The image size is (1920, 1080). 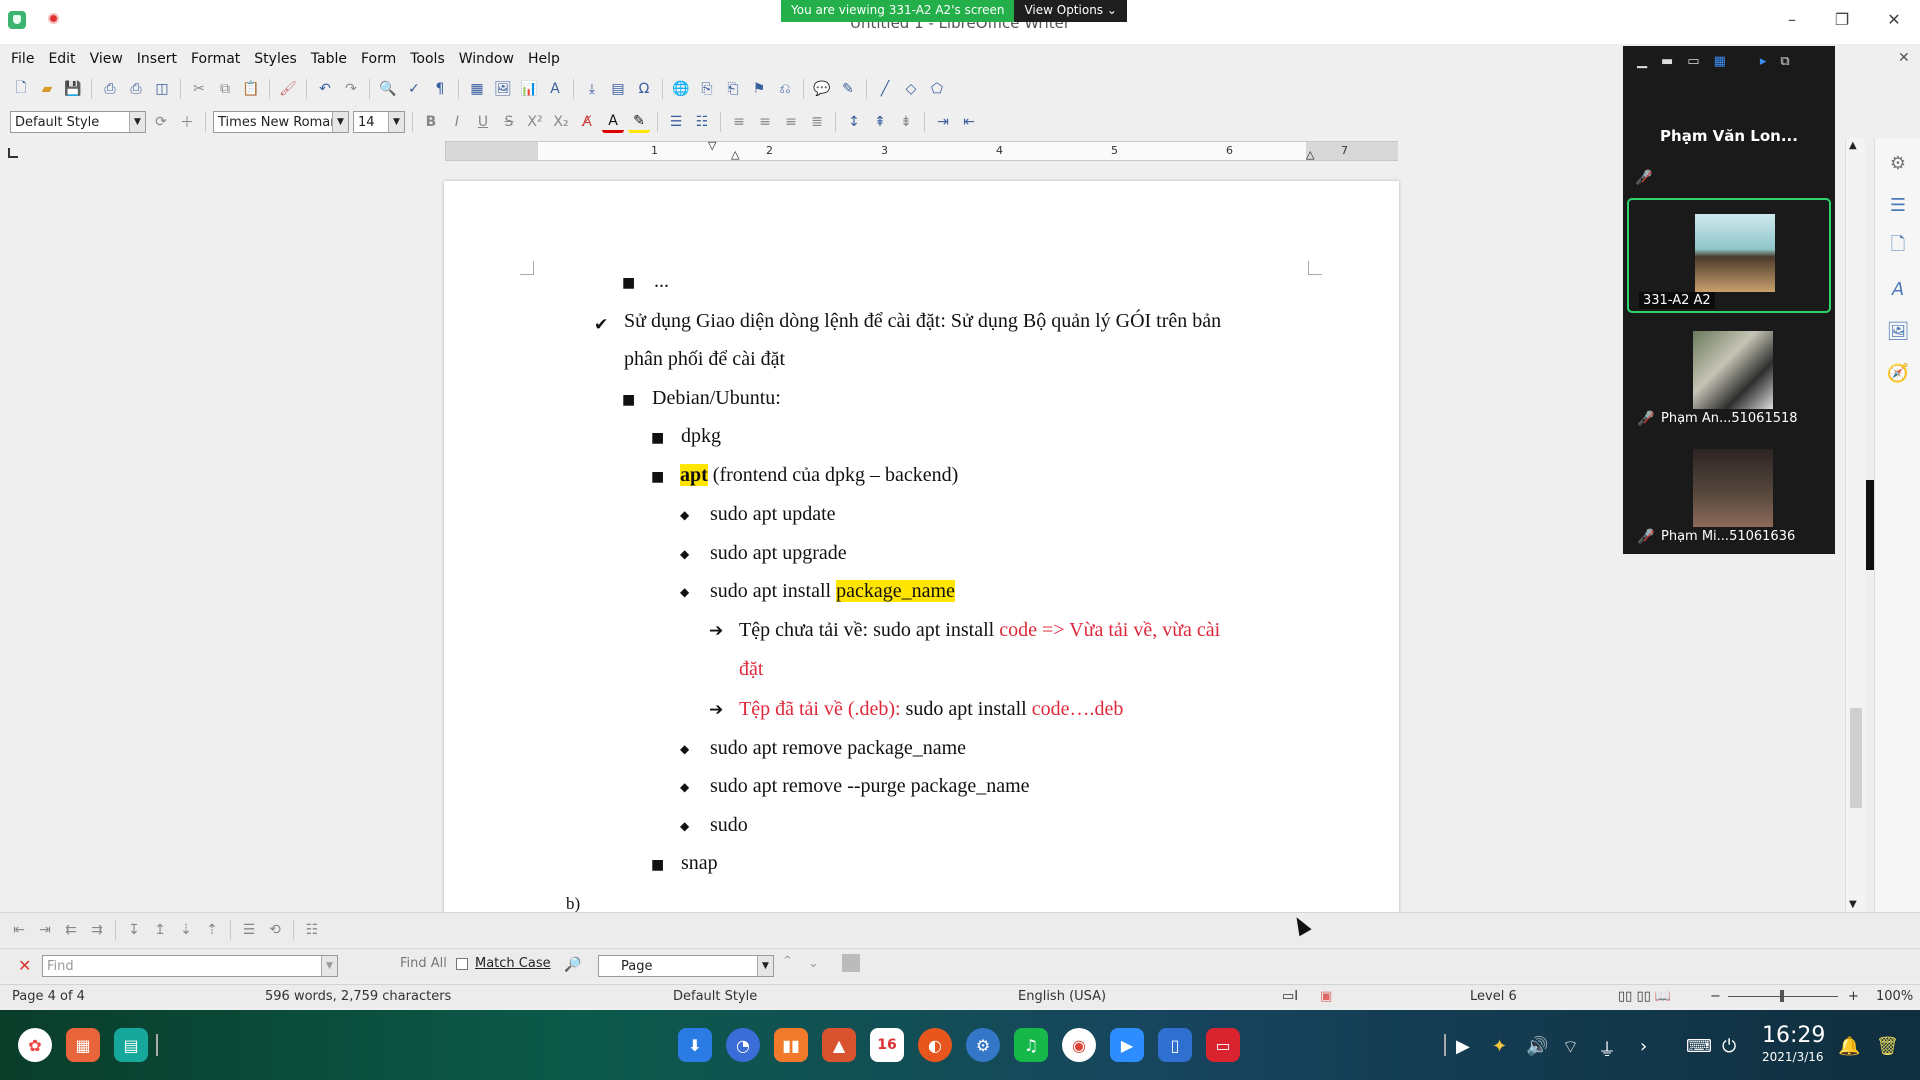 What do you see at coordinates (24, 965) in the screenshot?
I see `close-find-icon: ✕` at bounding box center [24, 965].